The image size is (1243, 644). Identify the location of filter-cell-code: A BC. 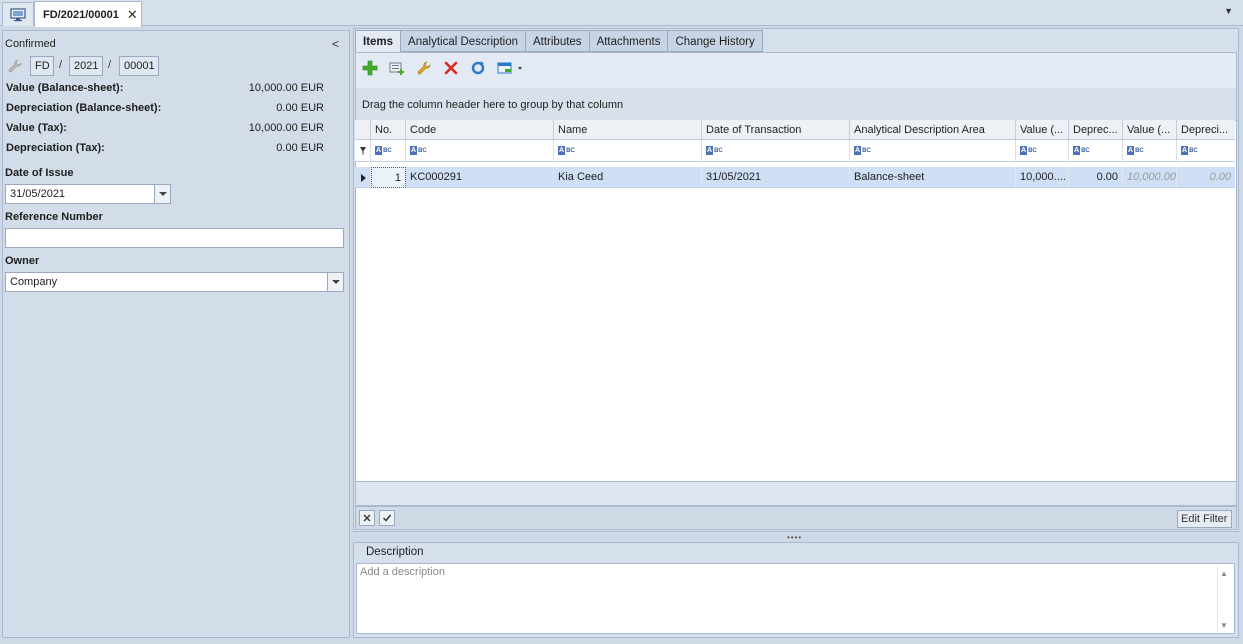
(480, 151).